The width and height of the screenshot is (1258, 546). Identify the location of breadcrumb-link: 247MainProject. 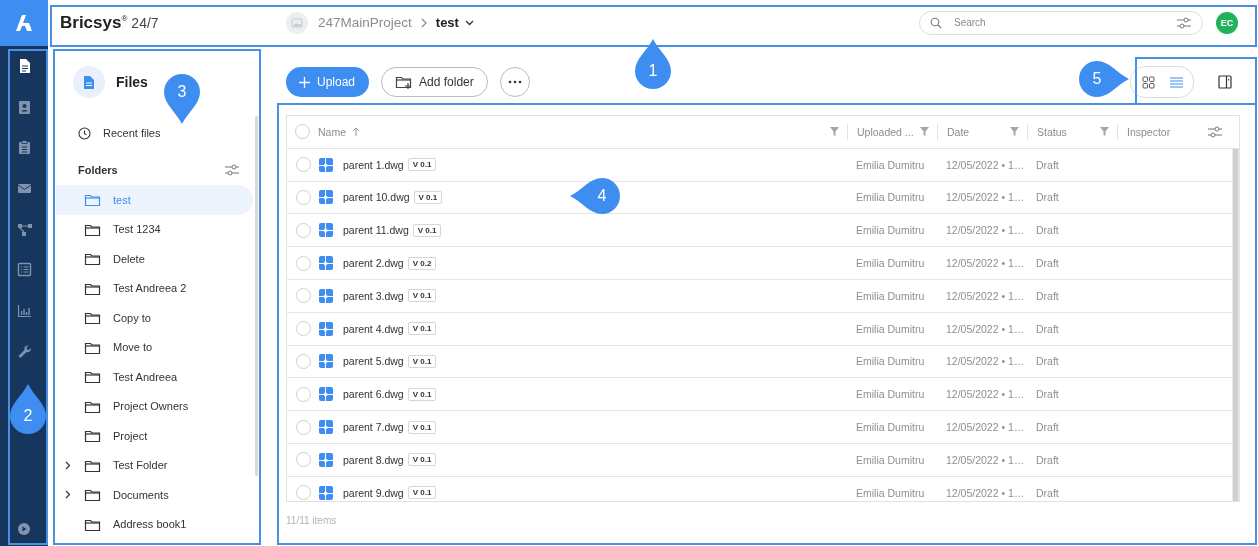
(365, 22).